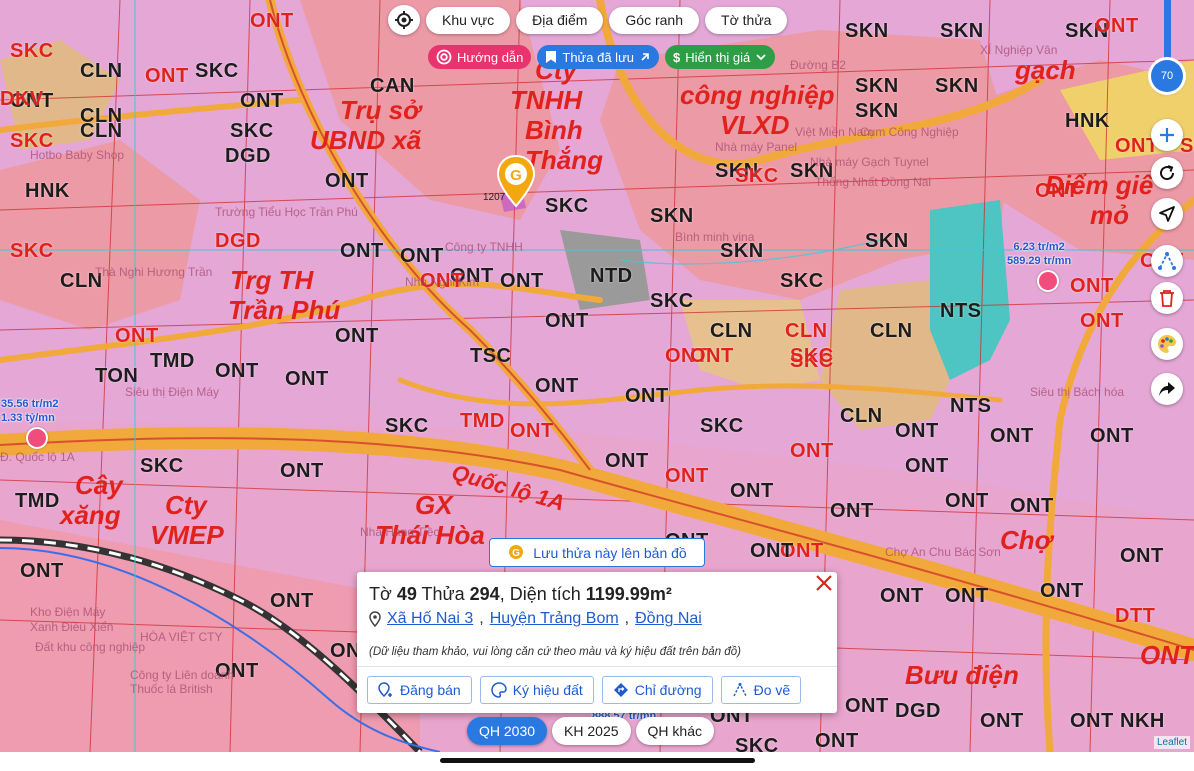 The width and height of the screenshot is (1194, 771). Describe the element at coordinates (484, 594) in the screenshot. I see `plot-number: 294` at that location.